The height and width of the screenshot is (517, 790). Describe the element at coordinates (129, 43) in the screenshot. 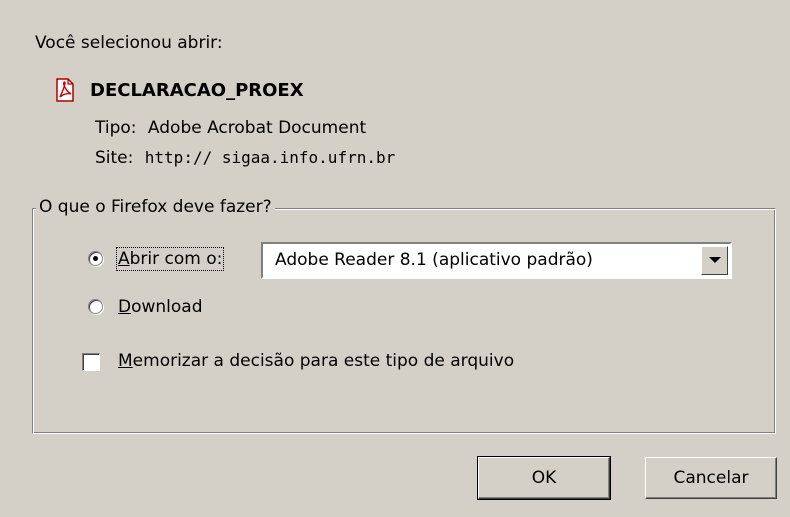

I see `intro-text: Você selecionou abrir:` at that location.